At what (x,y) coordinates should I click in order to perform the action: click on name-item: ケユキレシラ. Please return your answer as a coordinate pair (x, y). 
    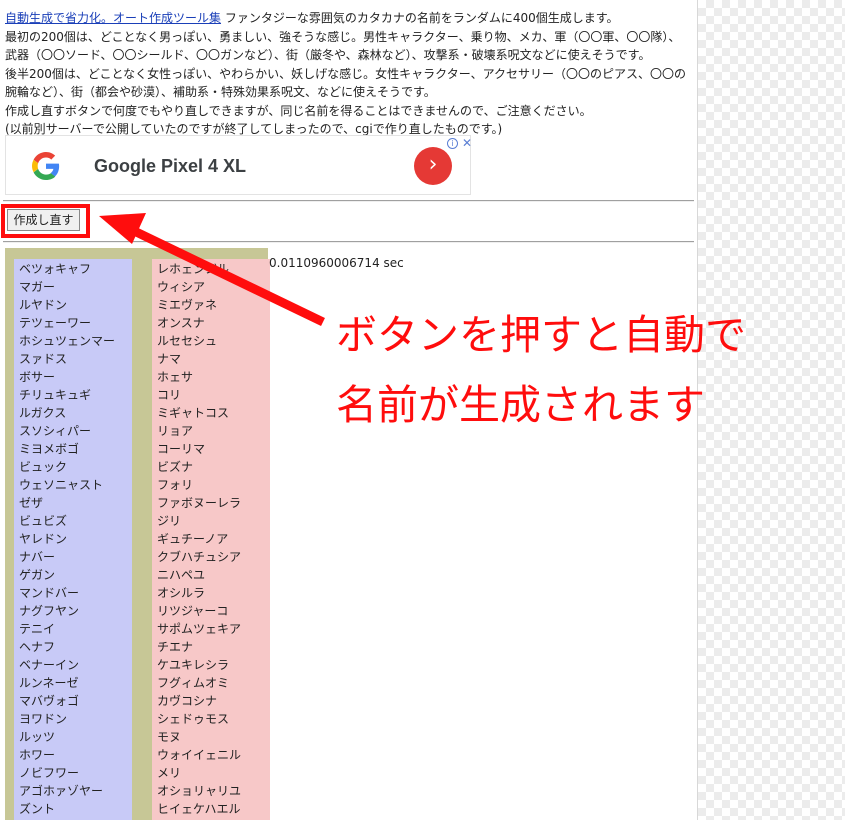
    Looking at the image, I should click on (193, 665).